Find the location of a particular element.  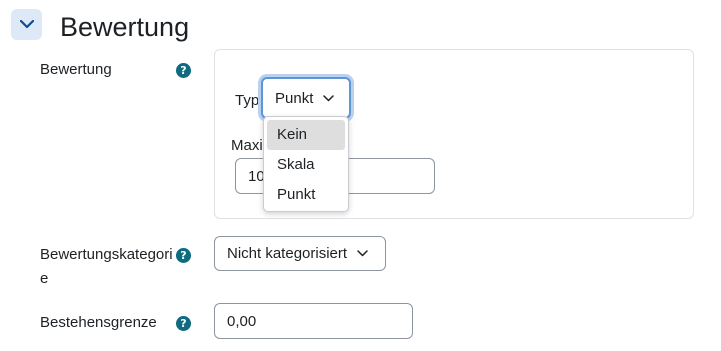

section-title: Bewertung is located at coordinates (125, 27).